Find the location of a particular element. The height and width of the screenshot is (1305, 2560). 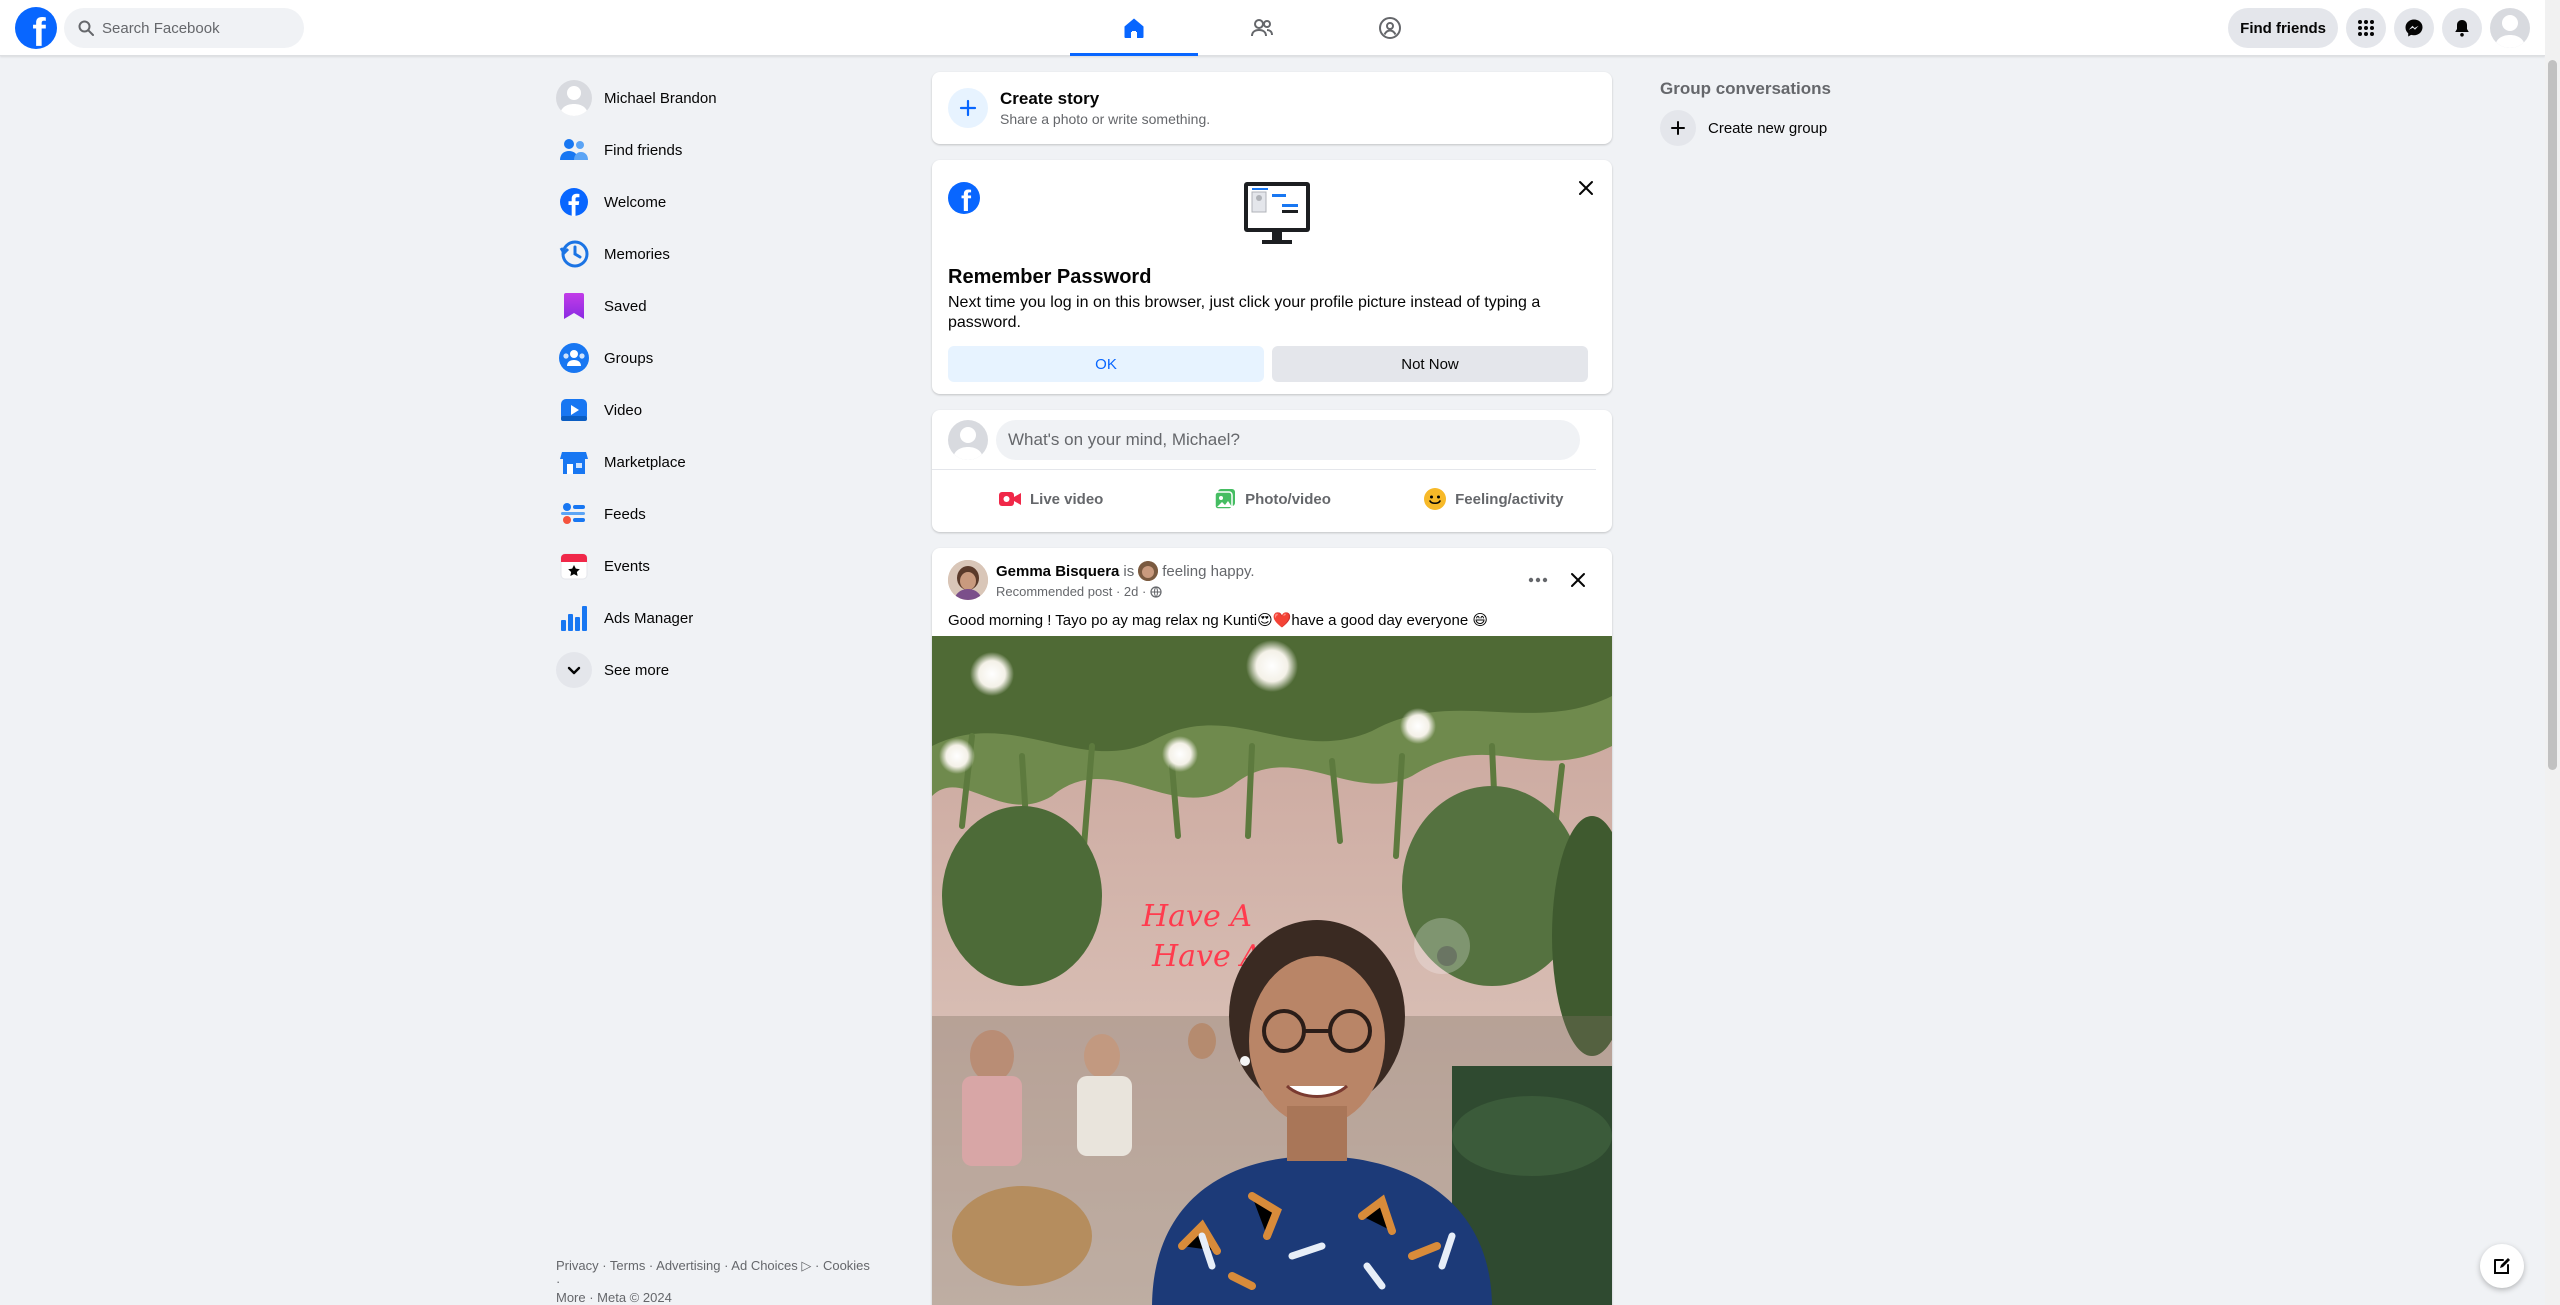

post-photo: Have A Have A is located at coordinates (1272, 970).